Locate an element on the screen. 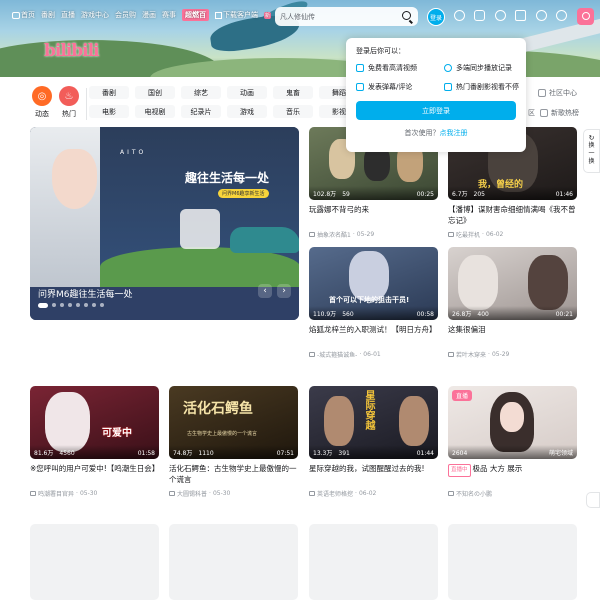 This screenshot has width=600, height=600. live-thumbnail: 直播 2604 萌宅领域 is located at coordinates (512, 422).